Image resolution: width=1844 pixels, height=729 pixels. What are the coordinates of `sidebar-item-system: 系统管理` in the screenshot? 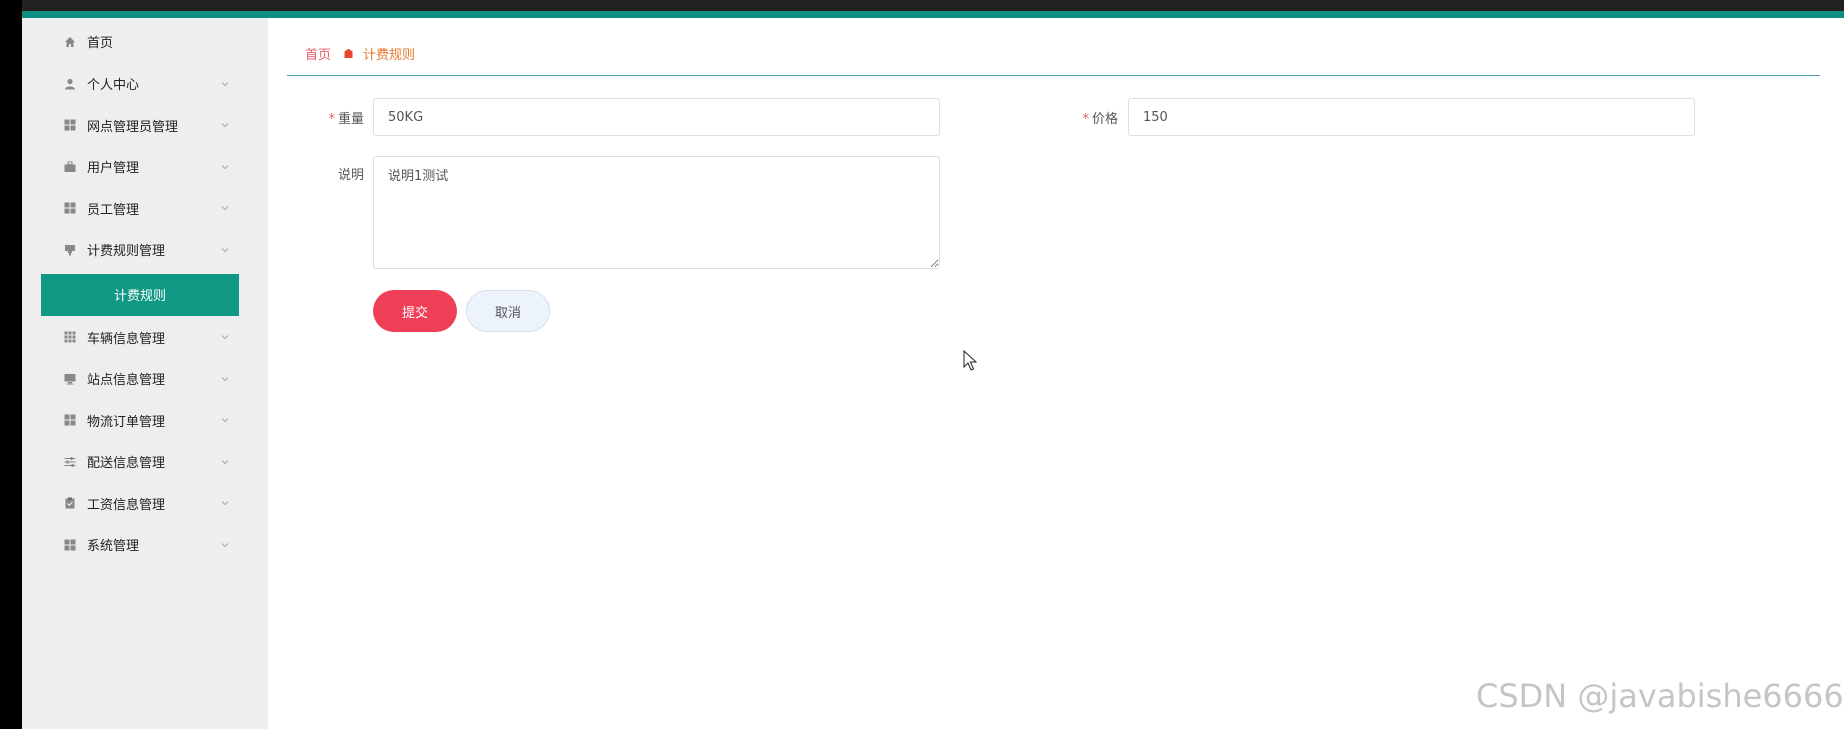 It's located at (145, 545).